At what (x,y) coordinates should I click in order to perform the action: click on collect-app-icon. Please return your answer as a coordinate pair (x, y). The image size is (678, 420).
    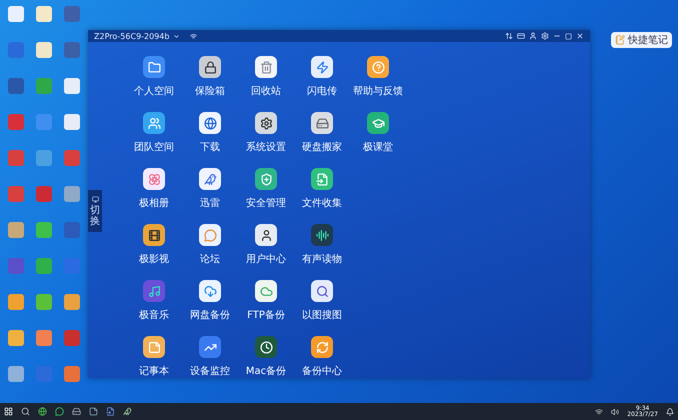
    Looking at the image, I should click on (322, 179).